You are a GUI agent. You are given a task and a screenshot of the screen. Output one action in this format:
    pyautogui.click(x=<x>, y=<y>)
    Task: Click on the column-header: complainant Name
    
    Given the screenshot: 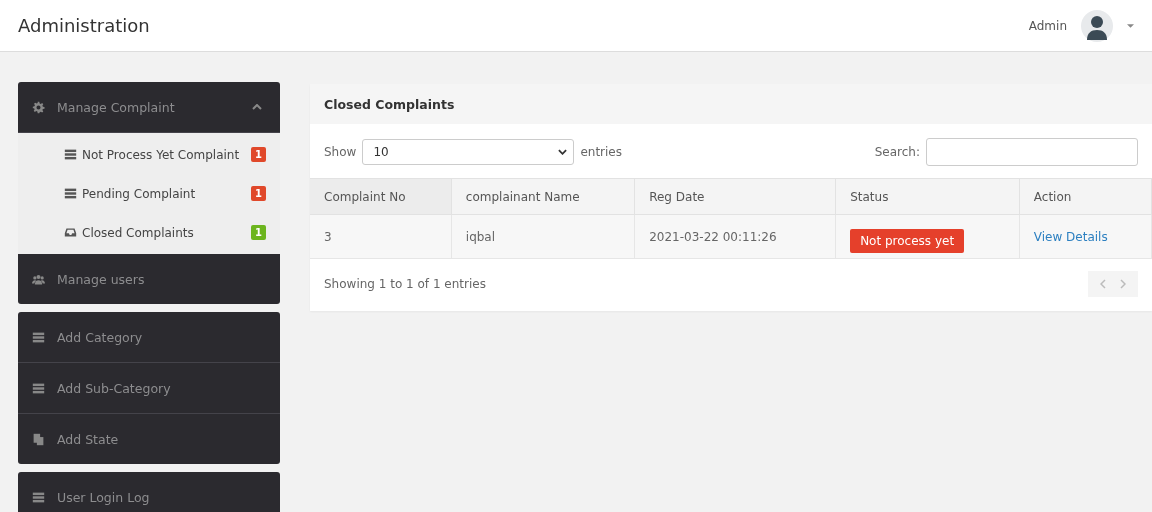 What is the action you would take?
    pyautogui.click(x=543, y=196)
    